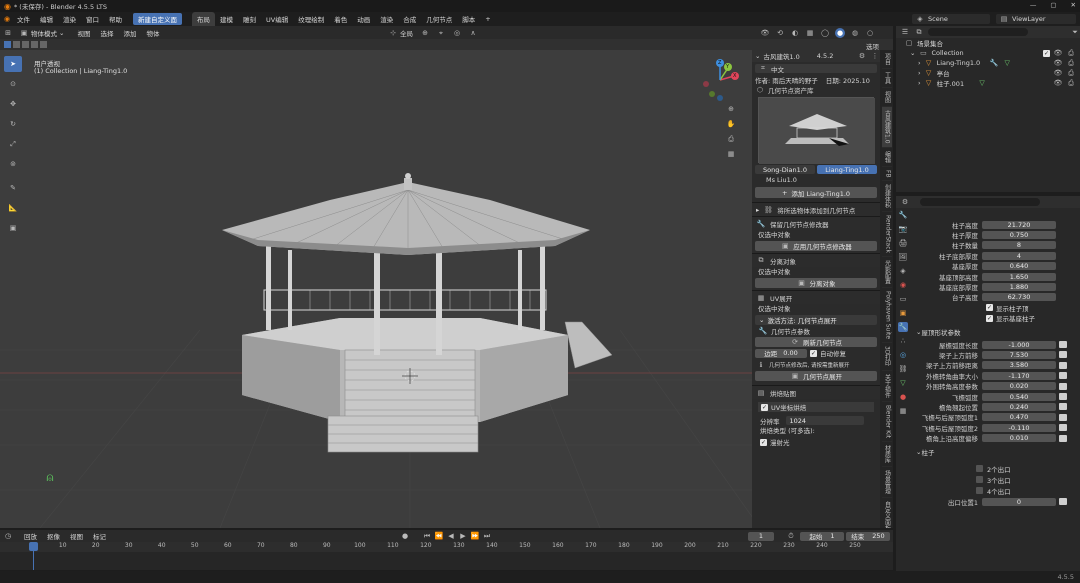 This screenshot has width=1080, height=583. What do you see at coordinates (886, 357) in the screenshot?
I see `sidebar-tab-10: 3D打印` at bounding box center [886, 357].